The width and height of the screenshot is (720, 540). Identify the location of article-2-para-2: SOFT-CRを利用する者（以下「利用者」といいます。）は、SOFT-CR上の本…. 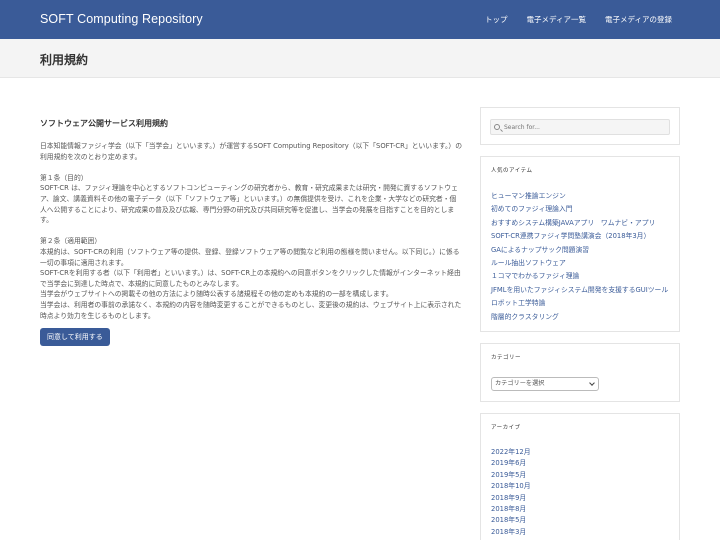
(250, 278).